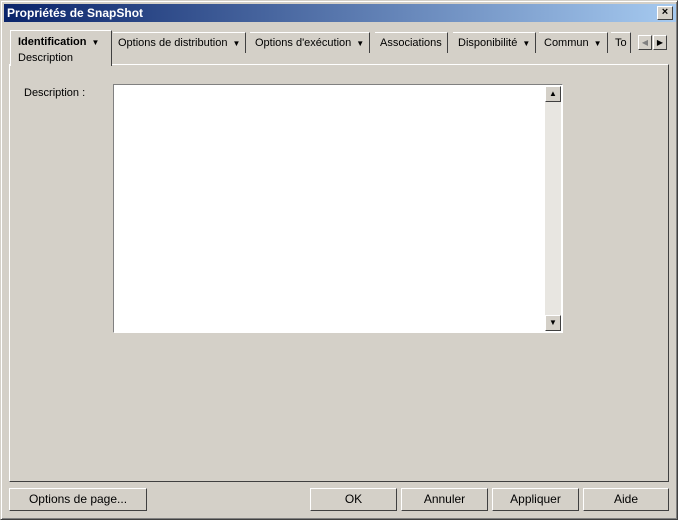 Image resolution: width=678 pixels, height=520 pixels. I want to click on tab-options-execution: Options d'exécution ▼, so click(310, 42).